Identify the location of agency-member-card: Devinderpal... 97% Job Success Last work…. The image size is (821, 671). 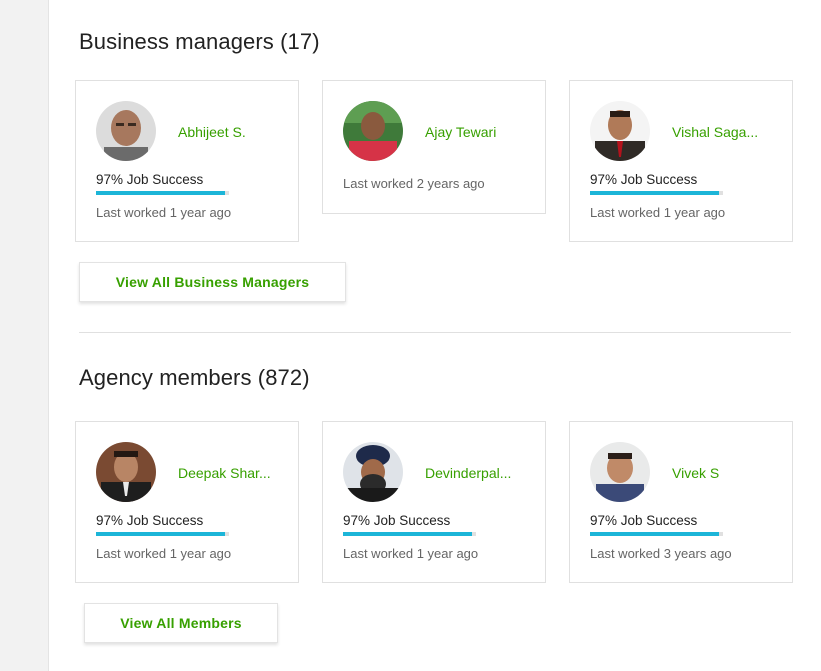
(434, 502).